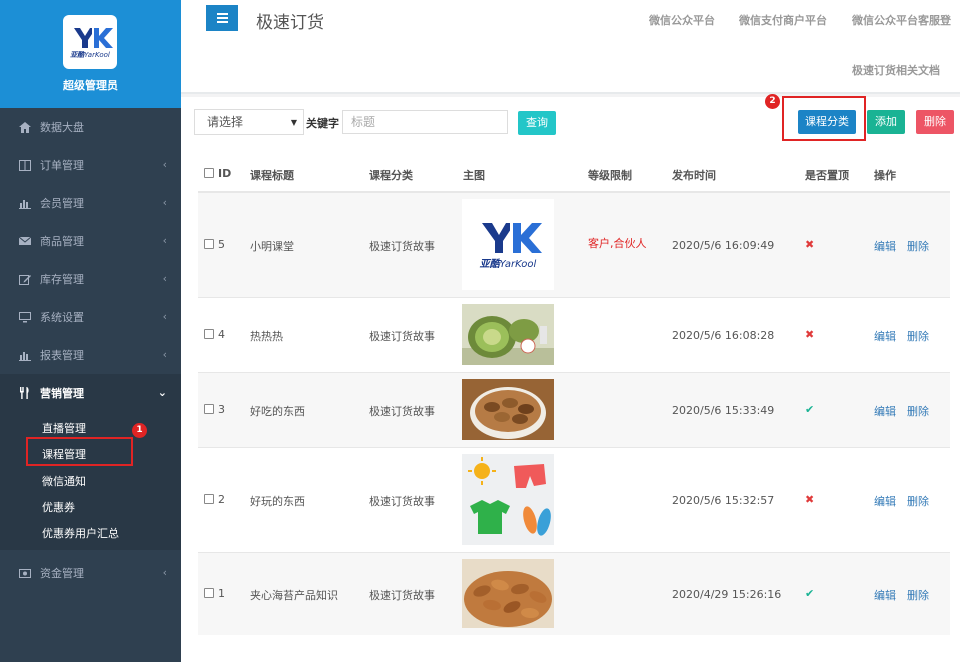 The width and height of the screenshot is (960, 662). Describe the element at coordinates (723, 410) in the screenshot. I see `row-time: 2020/5/6 15:33:49` at that location.